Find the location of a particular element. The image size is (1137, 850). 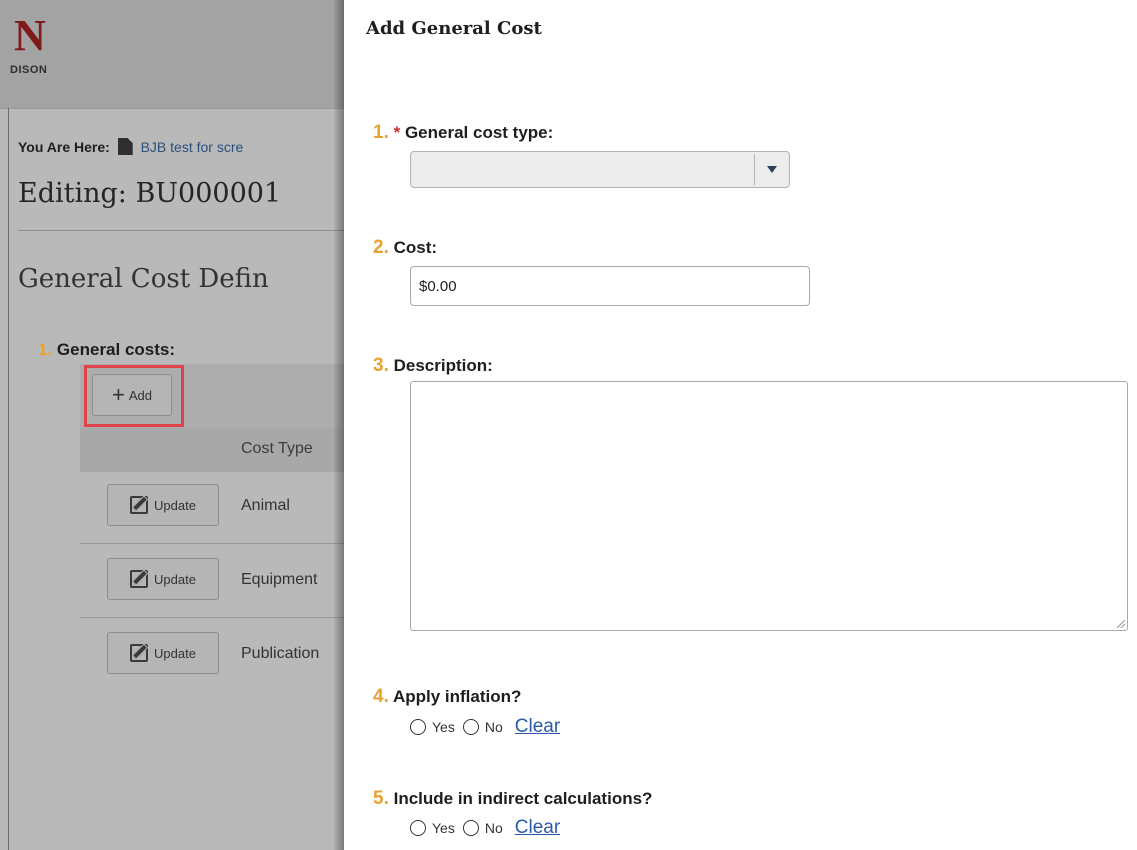

question-label: Apply inflation? is located at coordinates (457, 696).